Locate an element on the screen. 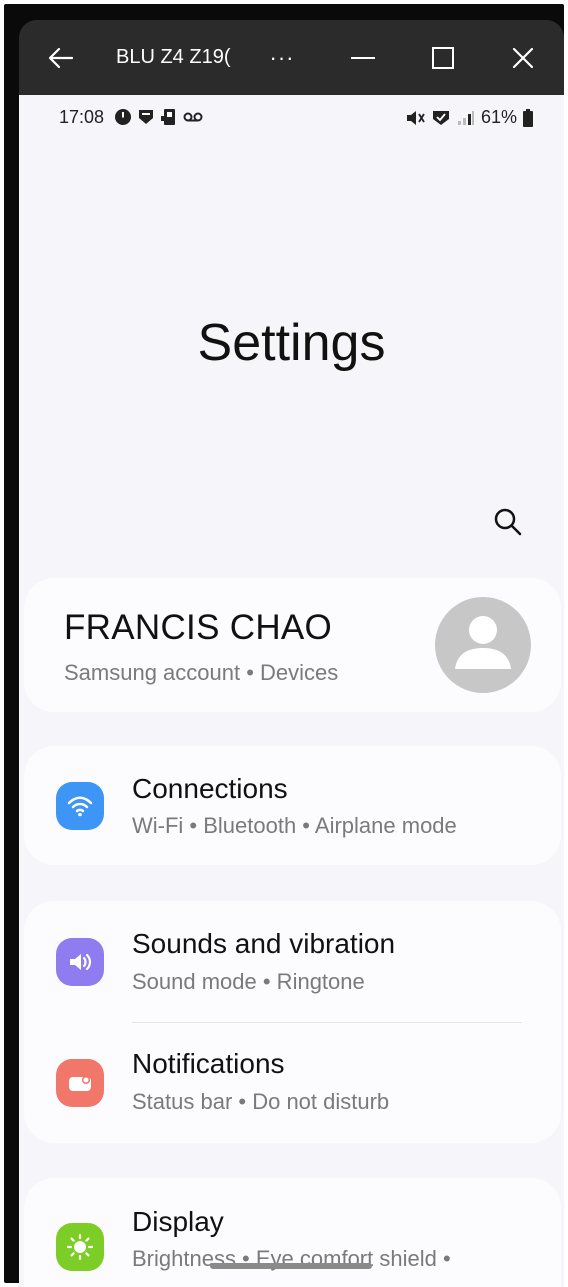  user-placeholder-icon is located at coordinates (483, 642).